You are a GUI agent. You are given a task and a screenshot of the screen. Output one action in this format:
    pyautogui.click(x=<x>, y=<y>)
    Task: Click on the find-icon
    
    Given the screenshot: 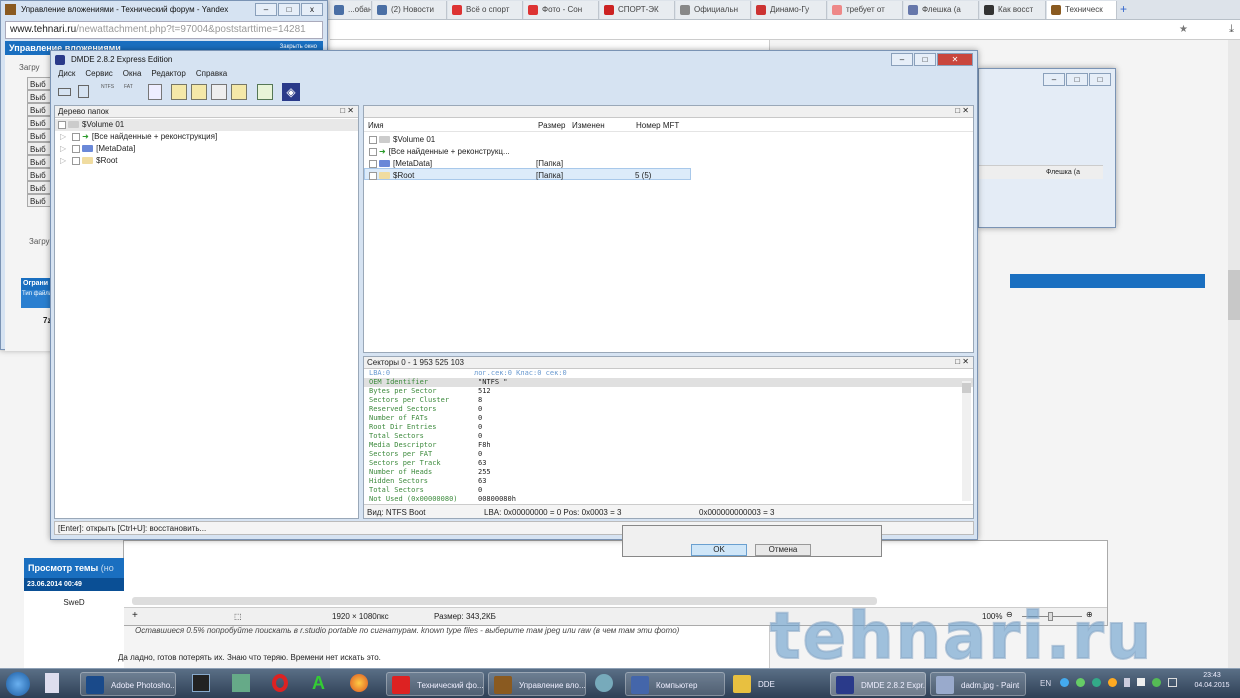 What is the action you would take?
    pyautogui.click(x=239, y=92)
    